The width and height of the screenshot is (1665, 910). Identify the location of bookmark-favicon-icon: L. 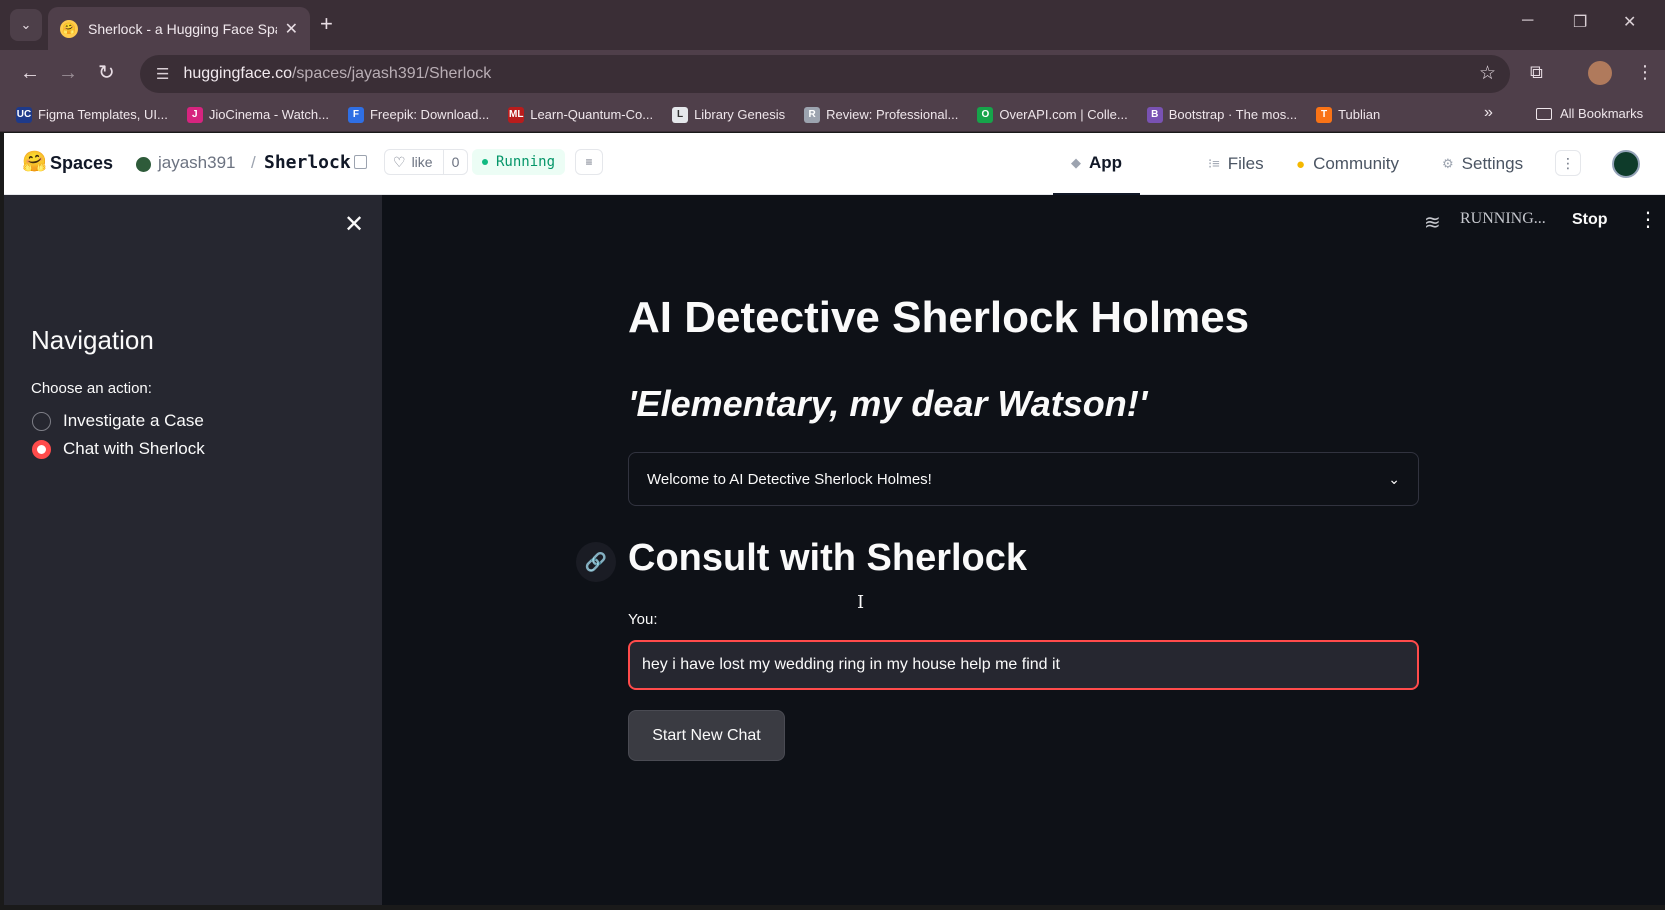
(680, 114).